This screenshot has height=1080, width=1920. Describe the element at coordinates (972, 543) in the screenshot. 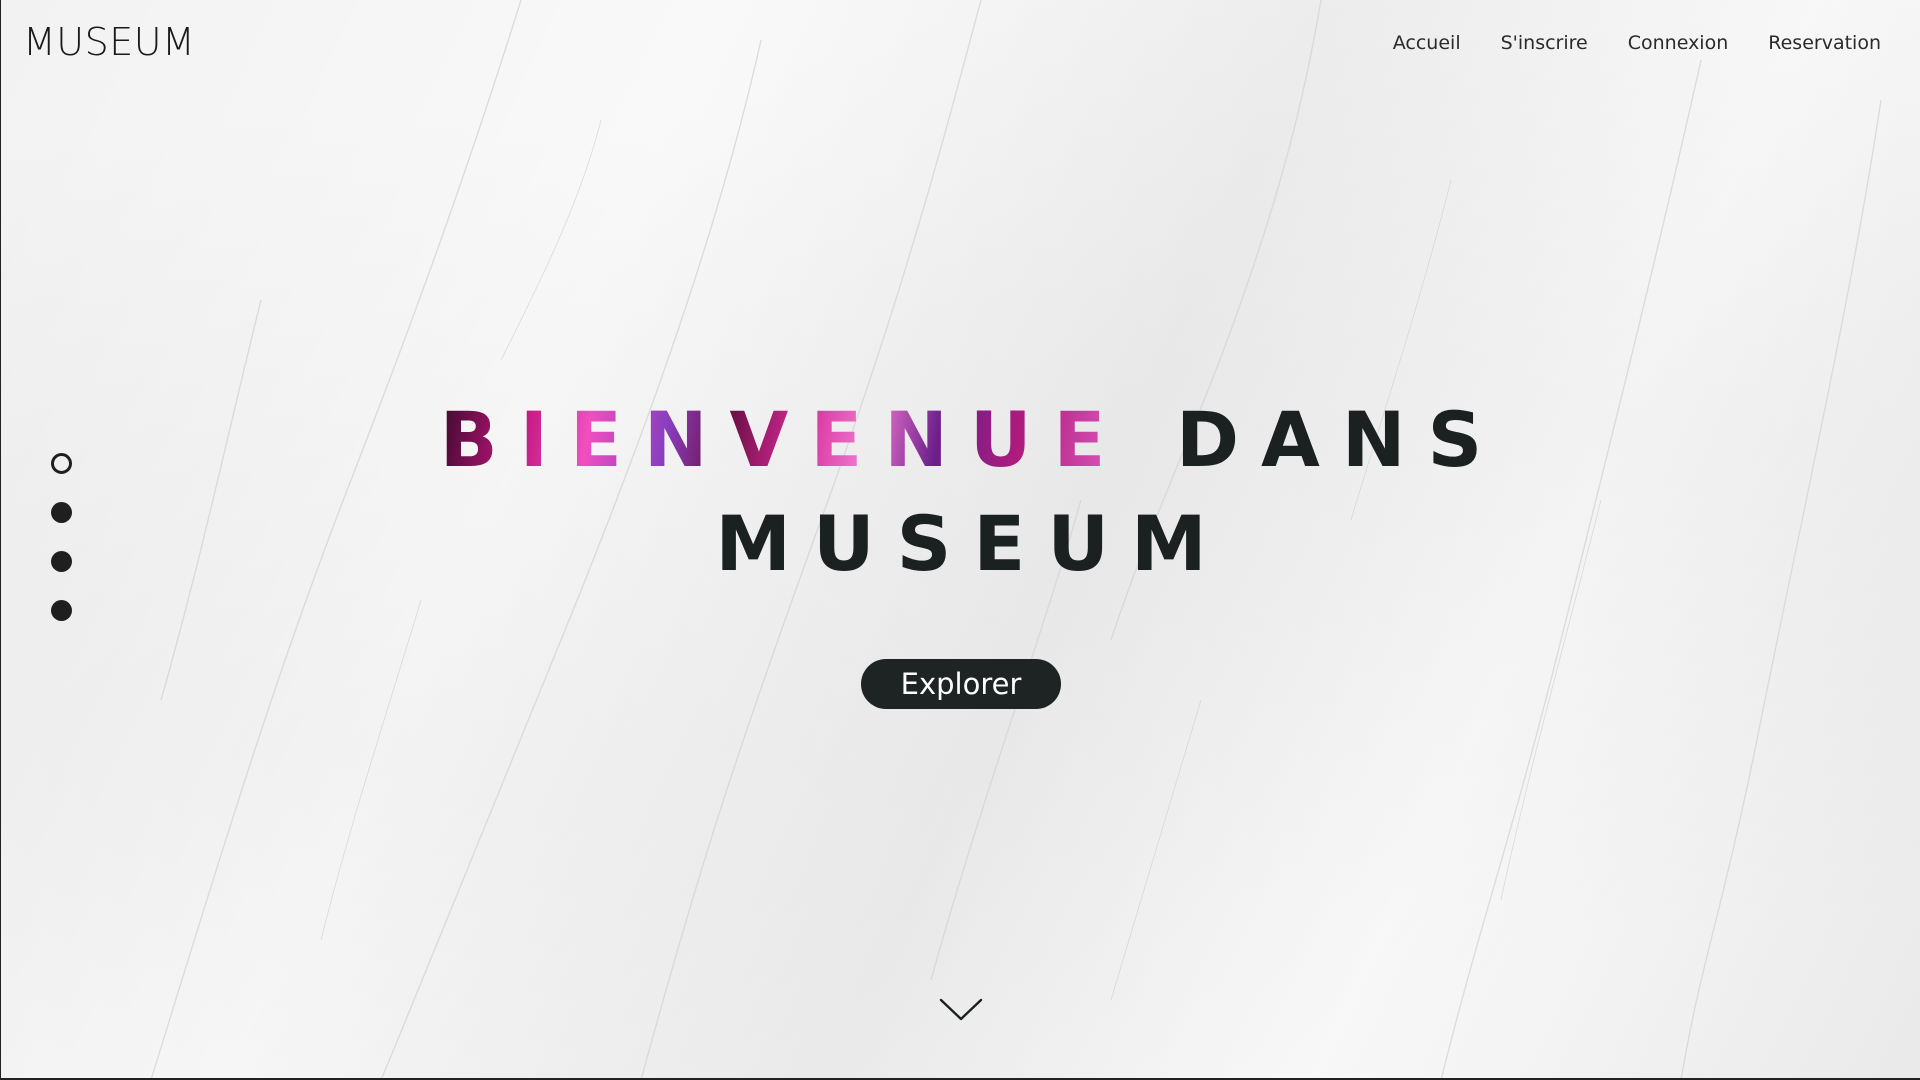

I see `hero-line-2: MUSEUM` at that location.